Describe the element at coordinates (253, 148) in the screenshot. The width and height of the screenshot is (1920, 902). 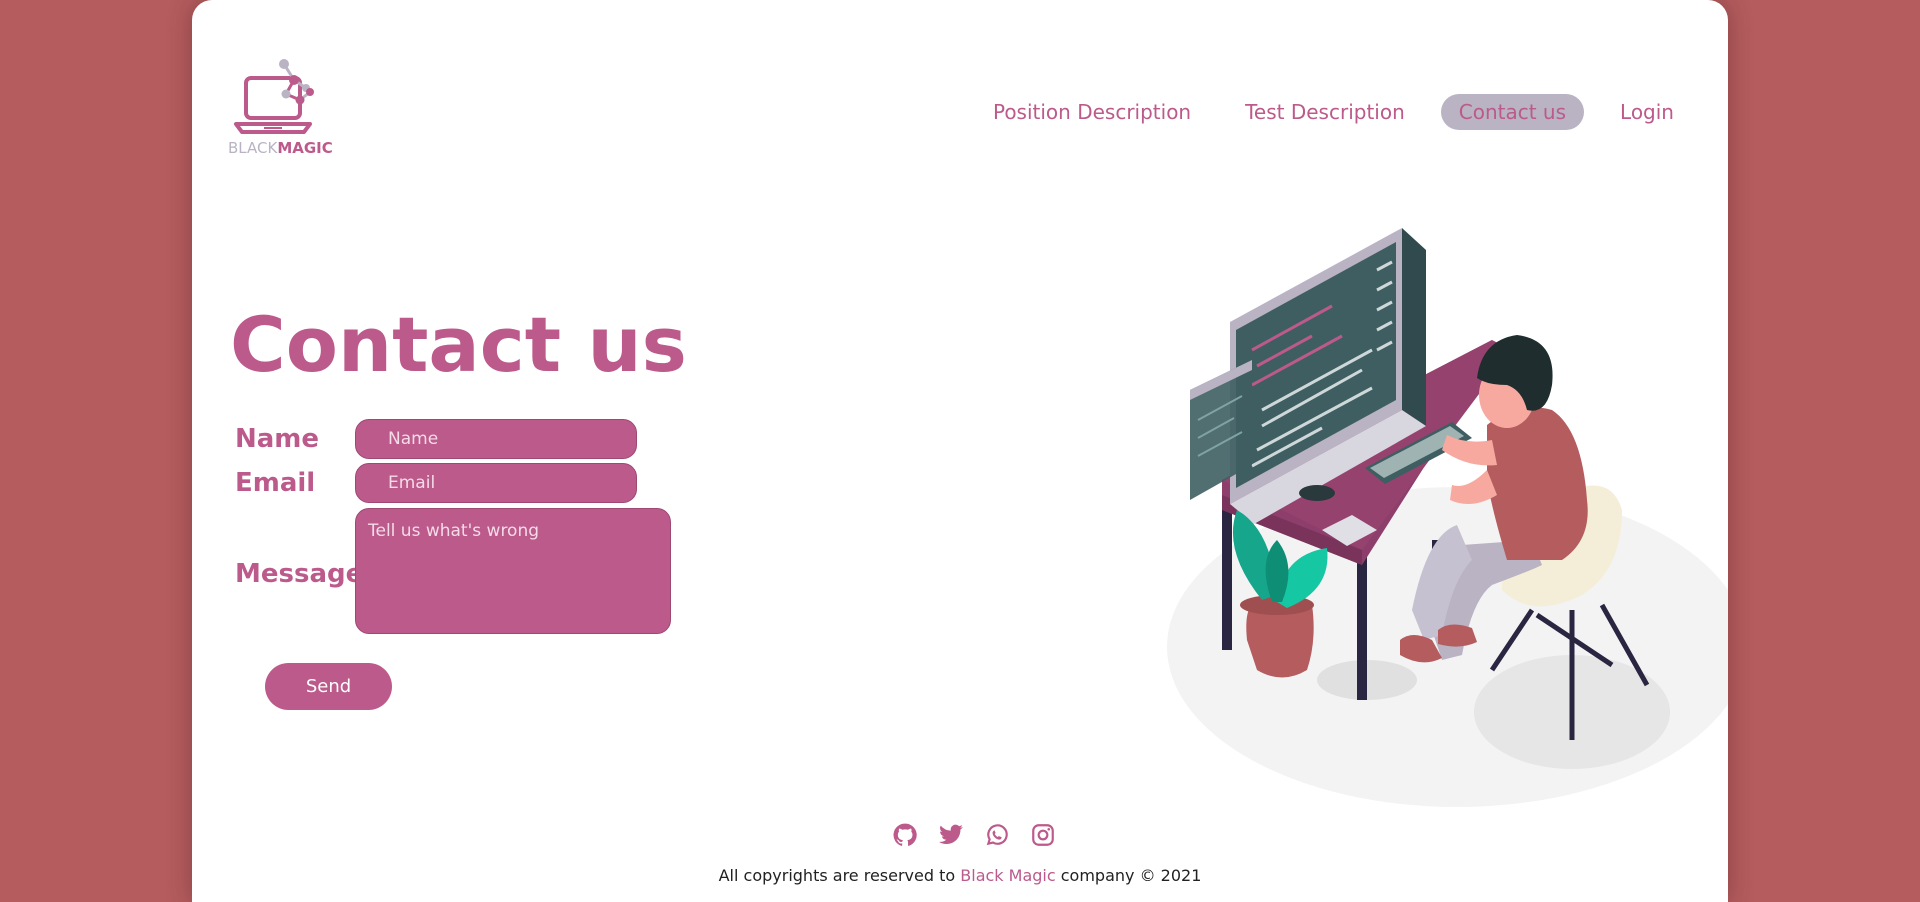
I see `logo-text-light: BLACK` at that location.